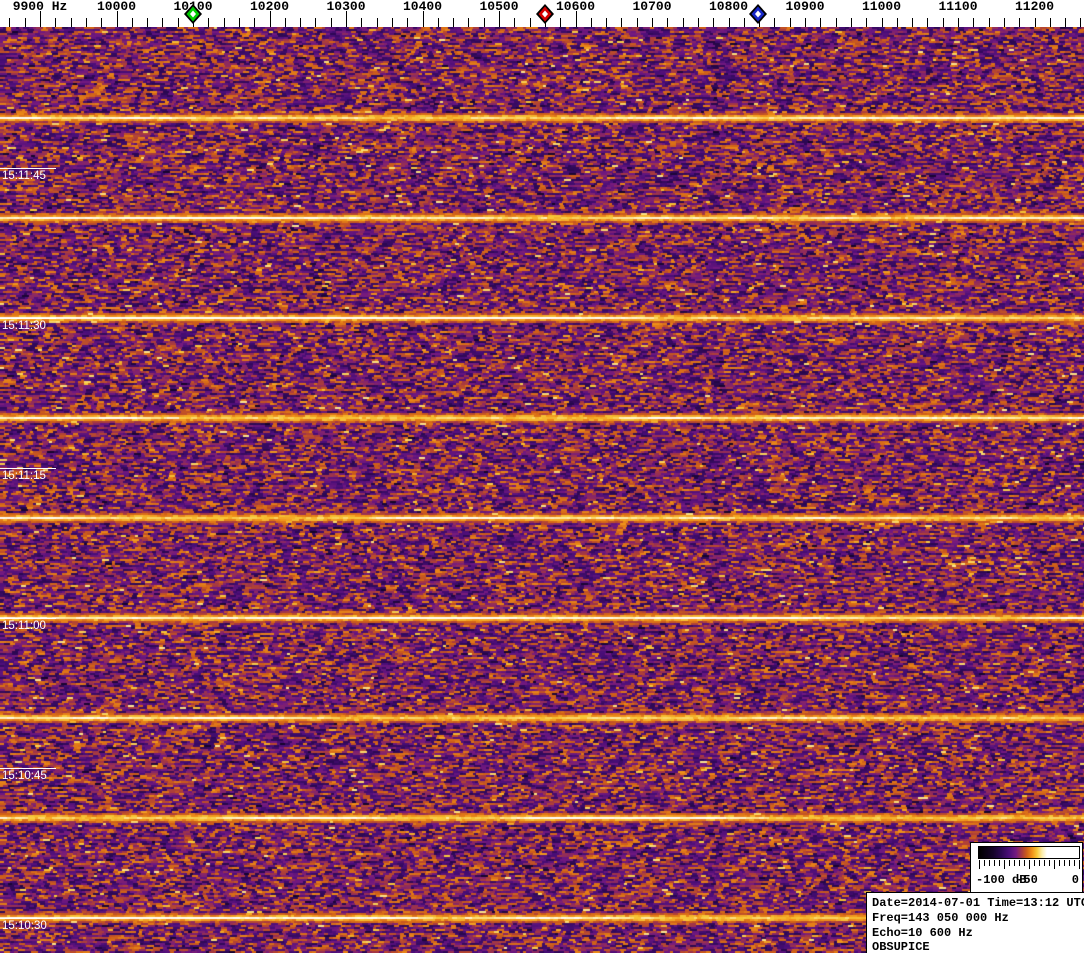 The width and height of the screenshot is (1084, 953). Describe the element at coordinates (1026, 868) in the screenshot. I see `amplitude-colorscale: -100 dB -50 0` at that location.